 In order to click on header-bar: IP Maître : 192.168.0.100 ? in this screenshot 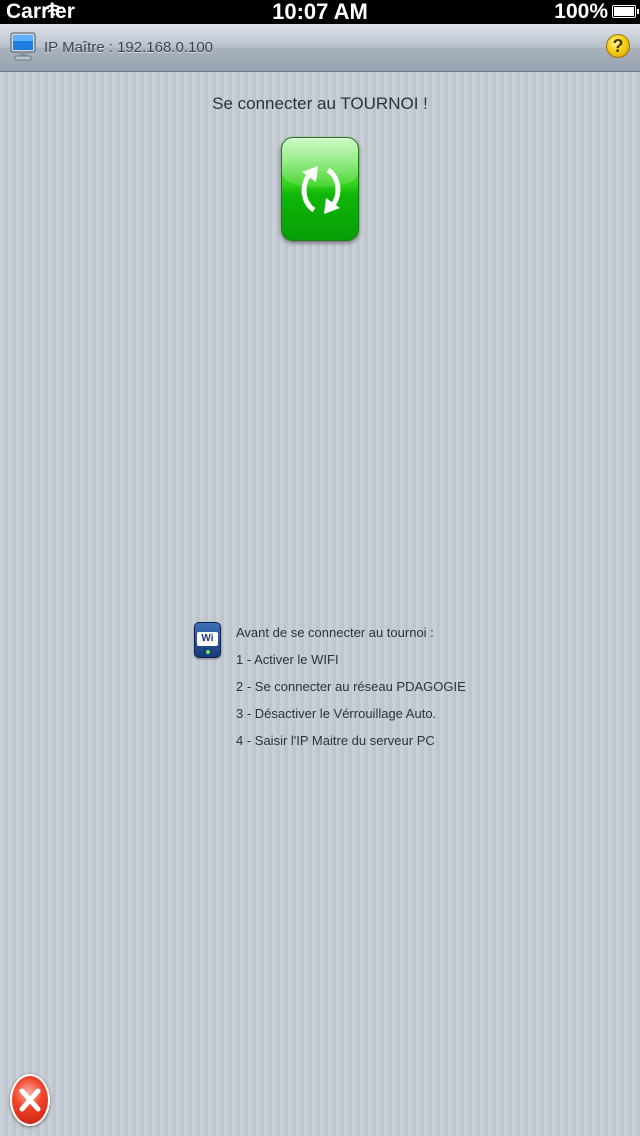, I will do `click(320, 48)`.